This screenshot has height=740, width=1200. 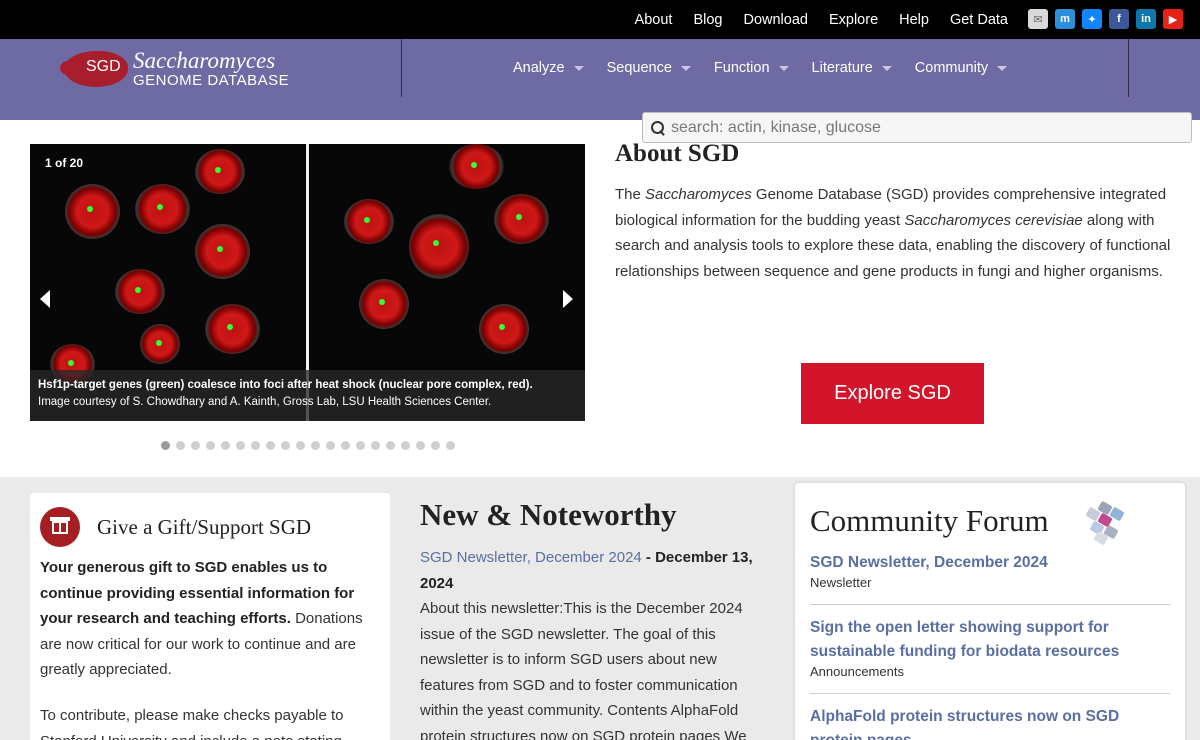 I want to click on about-title: About SGD, so click(x=677, y=153).